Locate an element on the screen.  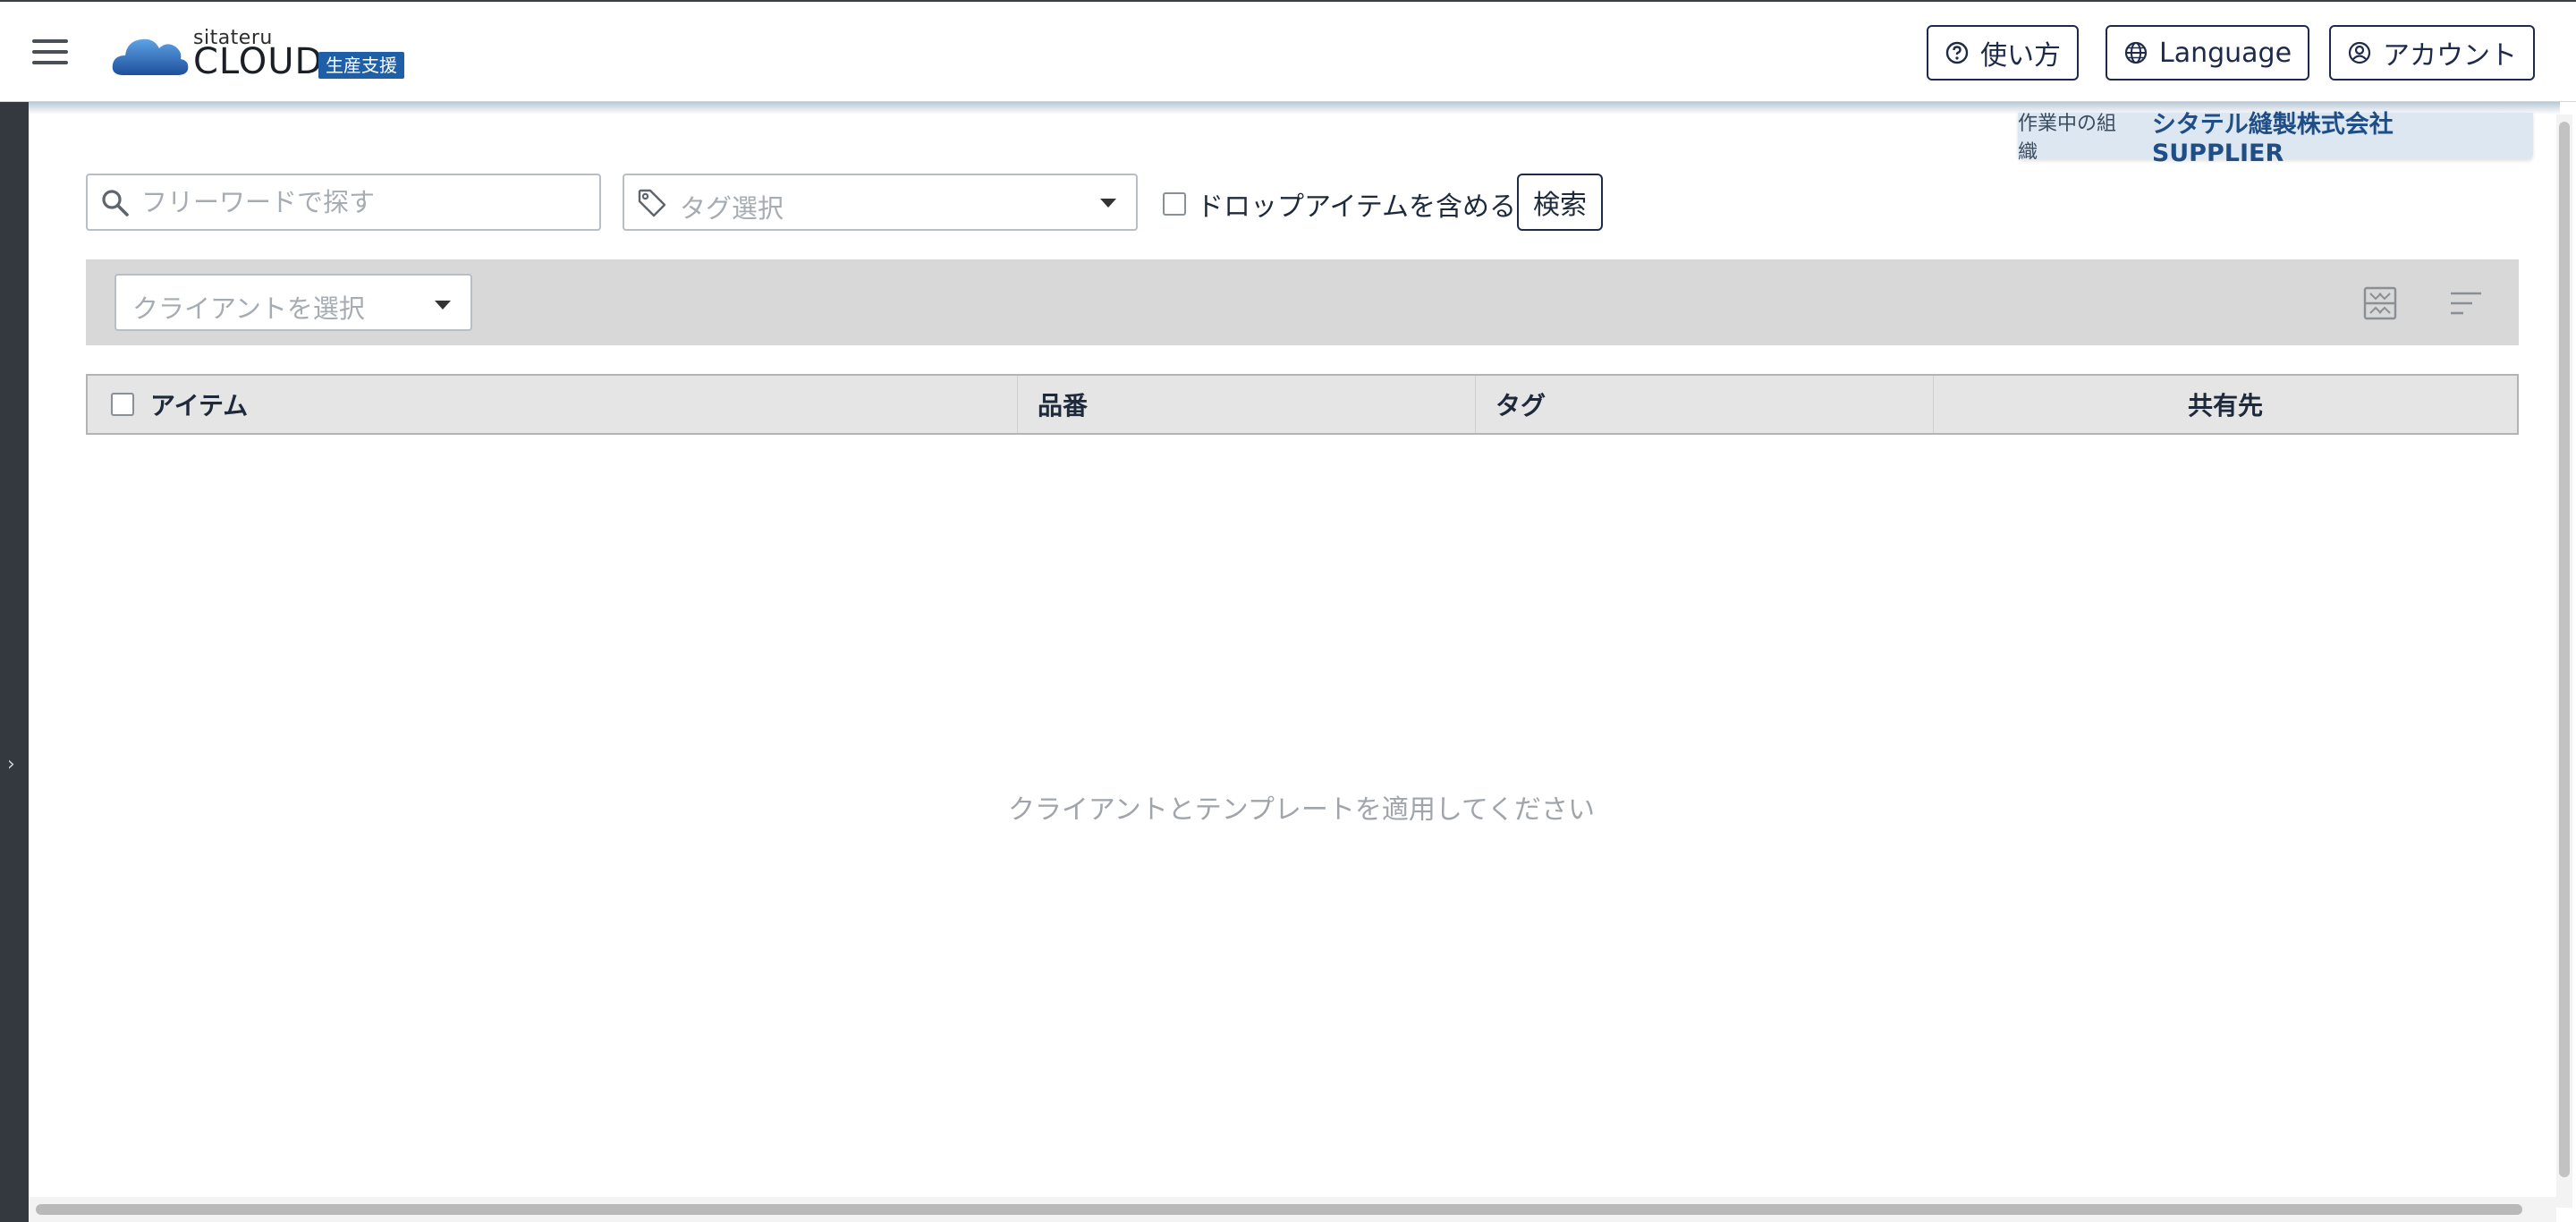
tag-select: タグ選択 is located at coordinates (880, 202).